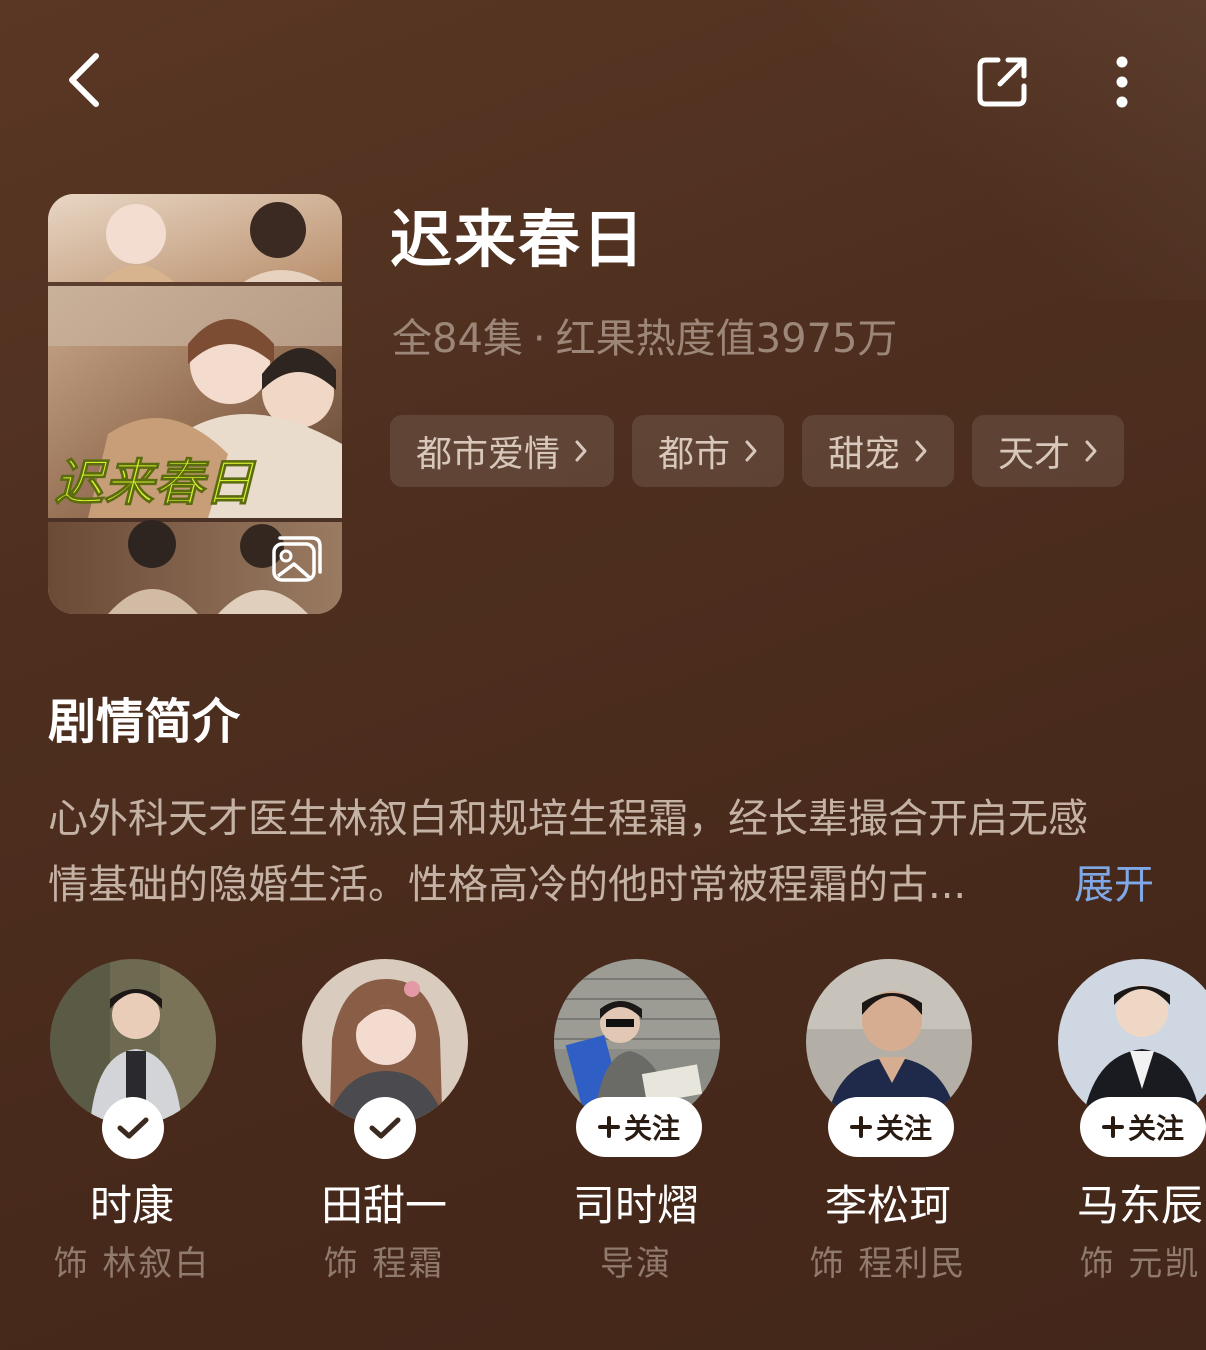  What do you see at coordinates (568, 819) in the screenshot?
I see `synopsis-line: 心外科天才医生林叙白和规培生程霜，经长辈撮合开启无感` at bounding box center [568, 819].